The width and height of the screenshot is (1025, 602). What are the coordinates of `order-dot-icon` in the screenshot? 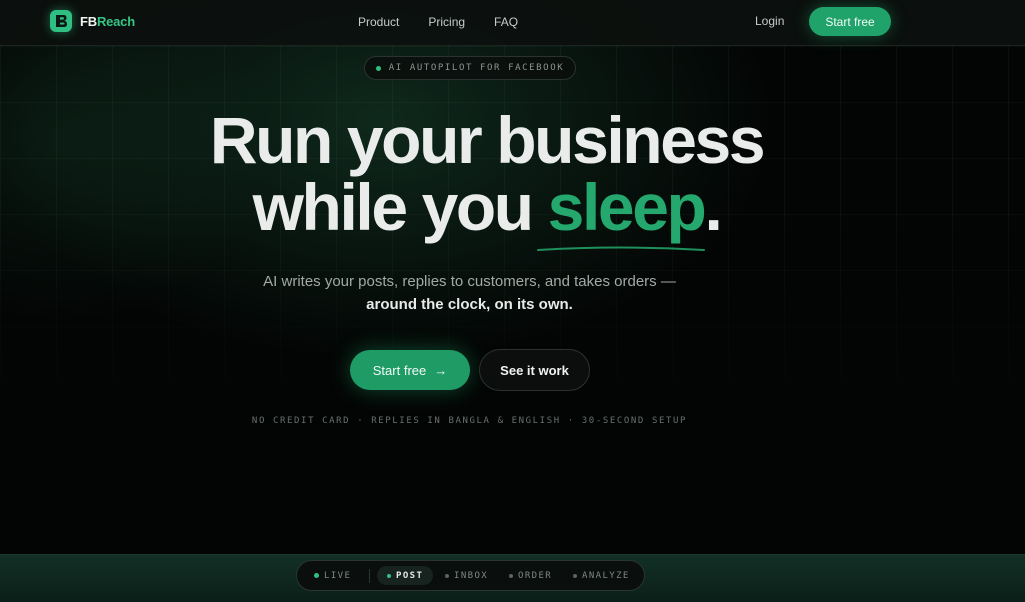 It's located at (511, 575).